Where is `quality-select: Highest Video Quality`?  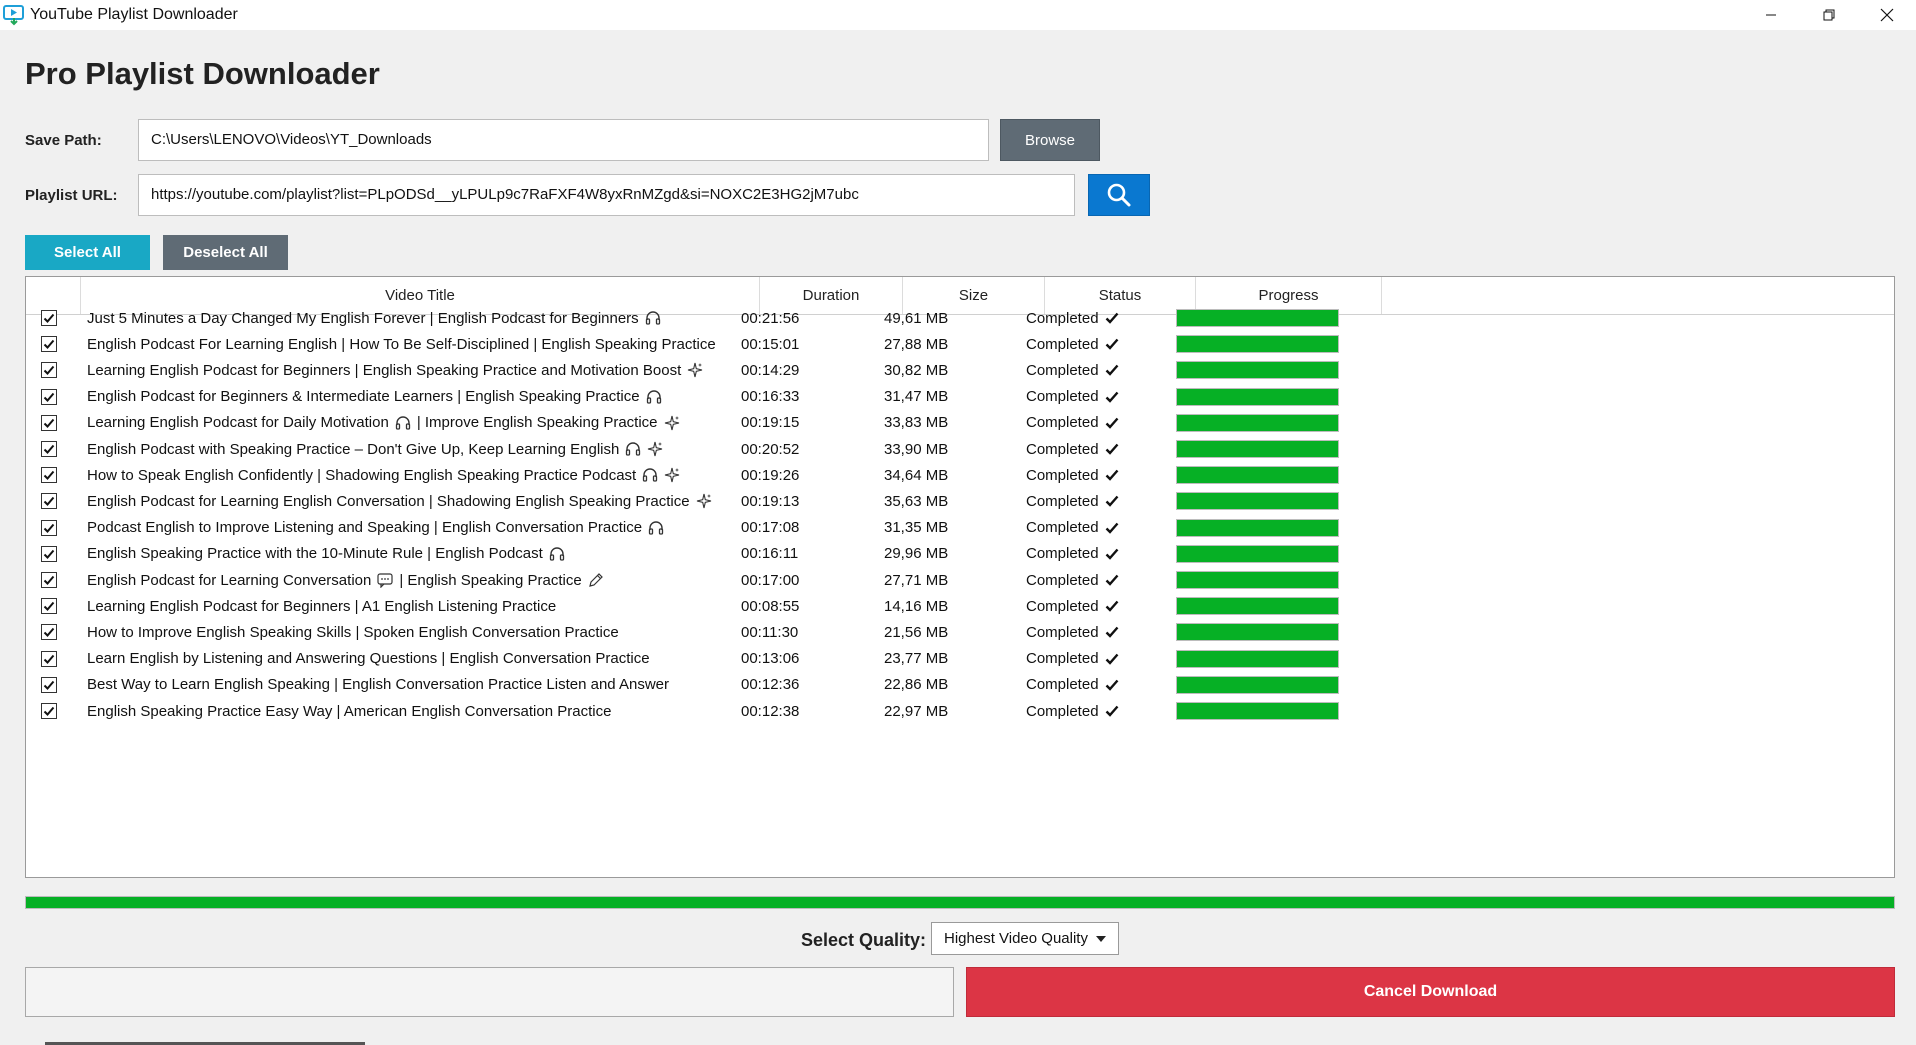 quality-select: Highest Video Quality is located at coordinates (1025, 938).